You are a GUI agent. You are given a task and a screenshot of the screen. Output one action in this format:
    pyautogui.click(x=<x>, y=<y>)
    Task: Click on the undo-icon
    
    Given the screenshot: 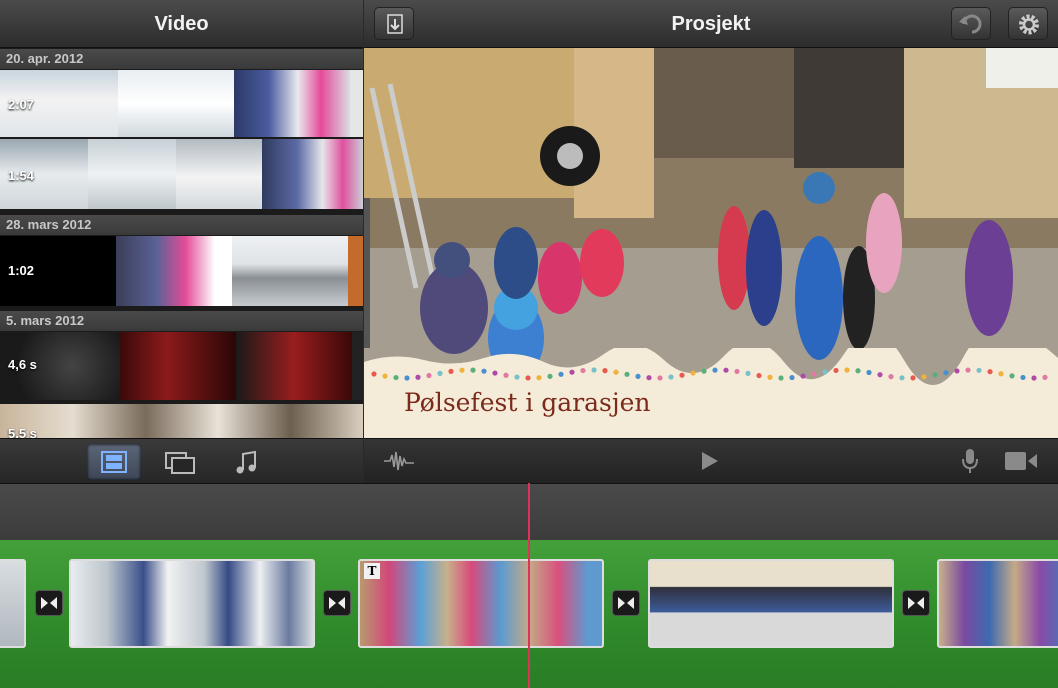 What is the action you would take?
    pyautogui.click(x=971, y=23)
    